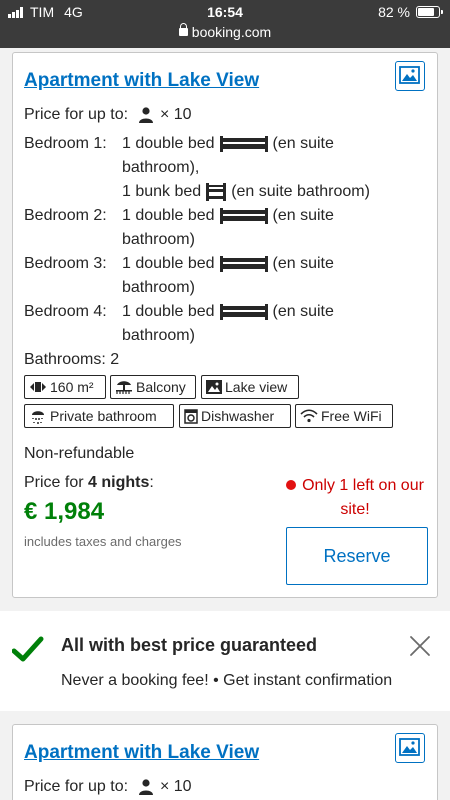 The height and width of the screenshot is (800, 450). I want to click on bed-type: 1 bunk bed, so click(162, 191).